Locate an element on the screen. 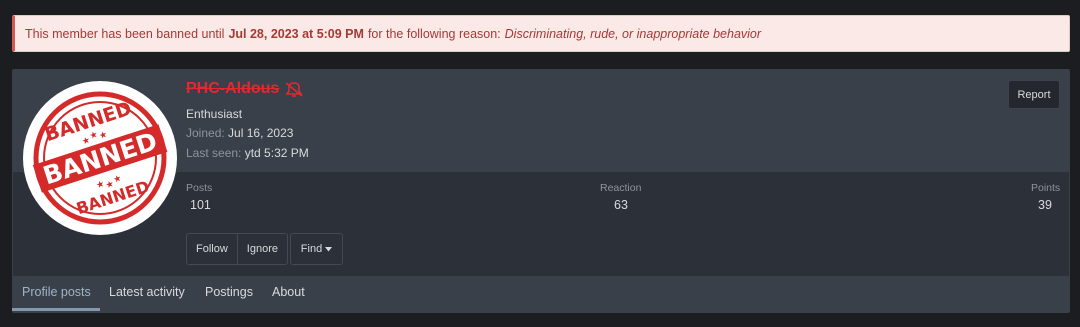 The width and height of the screenshot is (1080, 327). username: PHC-Aldous is located at coordinates (245, 89).